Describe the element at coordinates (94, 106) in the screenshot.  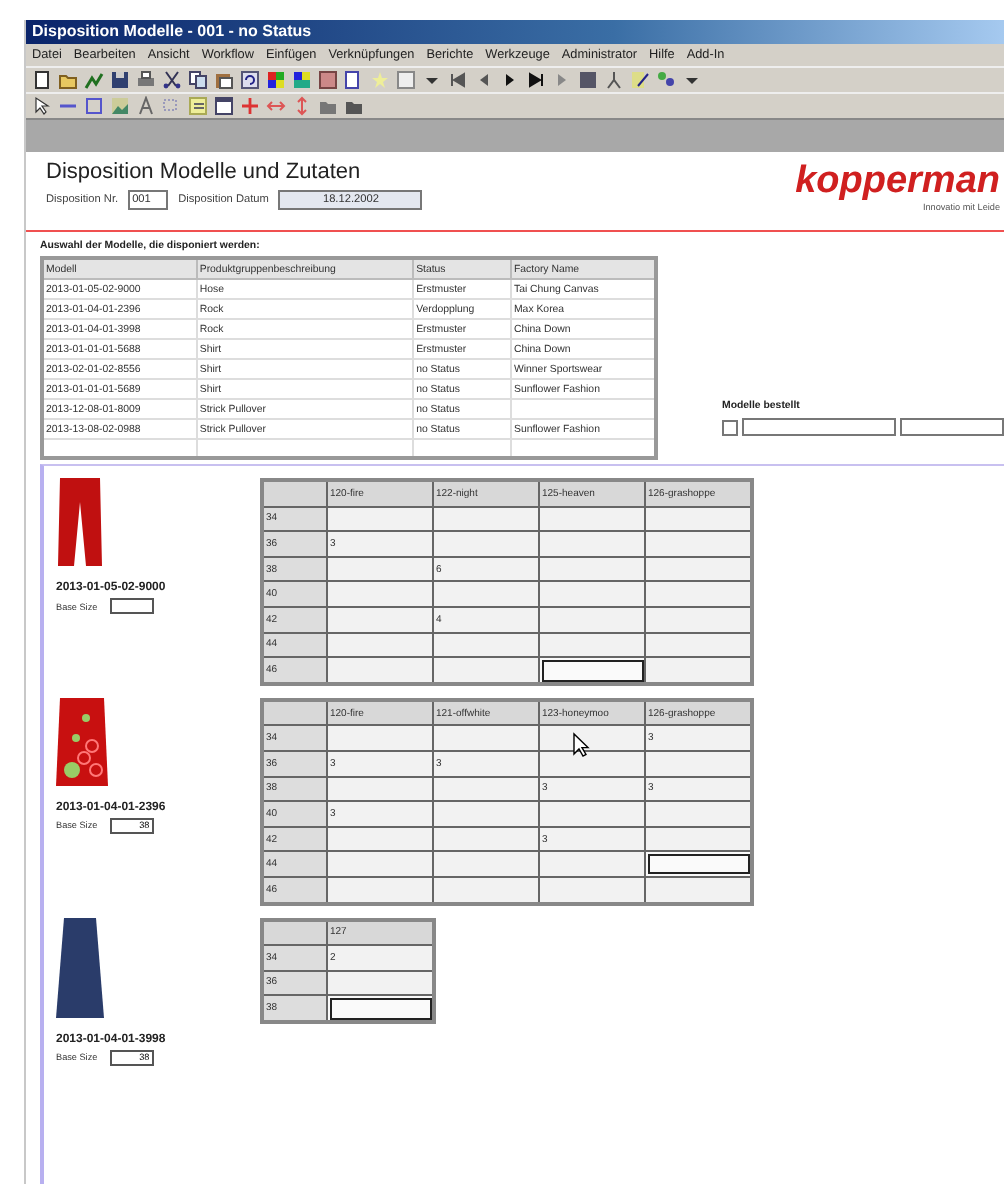
I see `rectangle-icon` at that location.